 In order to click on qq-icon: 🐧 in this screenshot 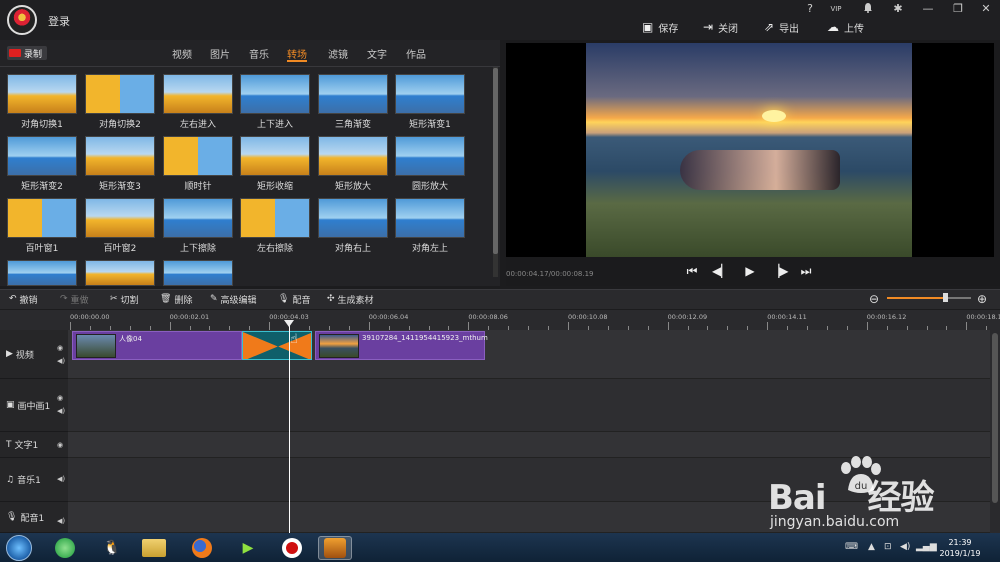, I will do `click(112, 548)`.